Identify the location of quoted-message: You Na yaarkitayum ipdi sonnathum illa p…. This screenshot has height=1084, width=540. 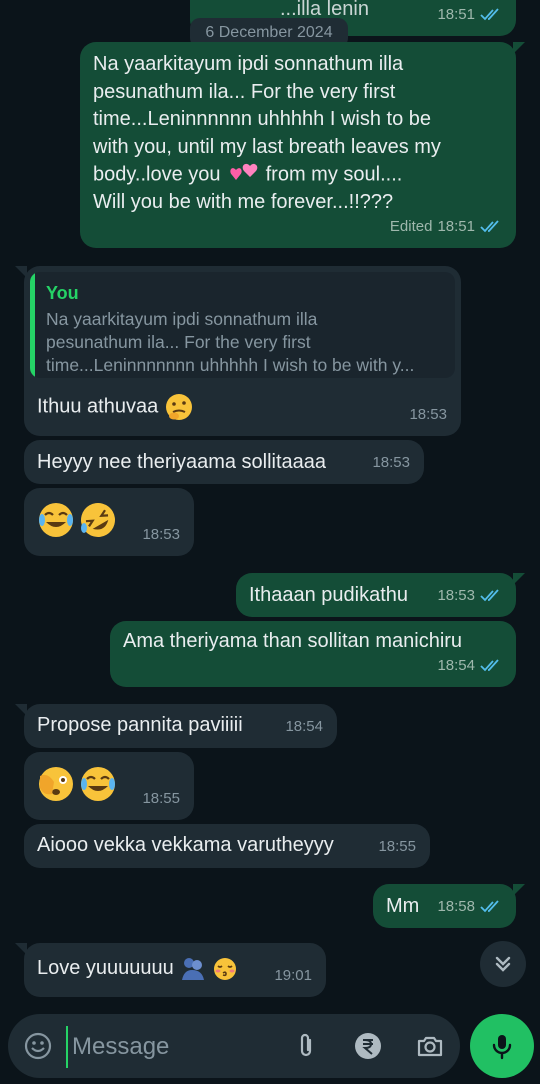
(242, 325).